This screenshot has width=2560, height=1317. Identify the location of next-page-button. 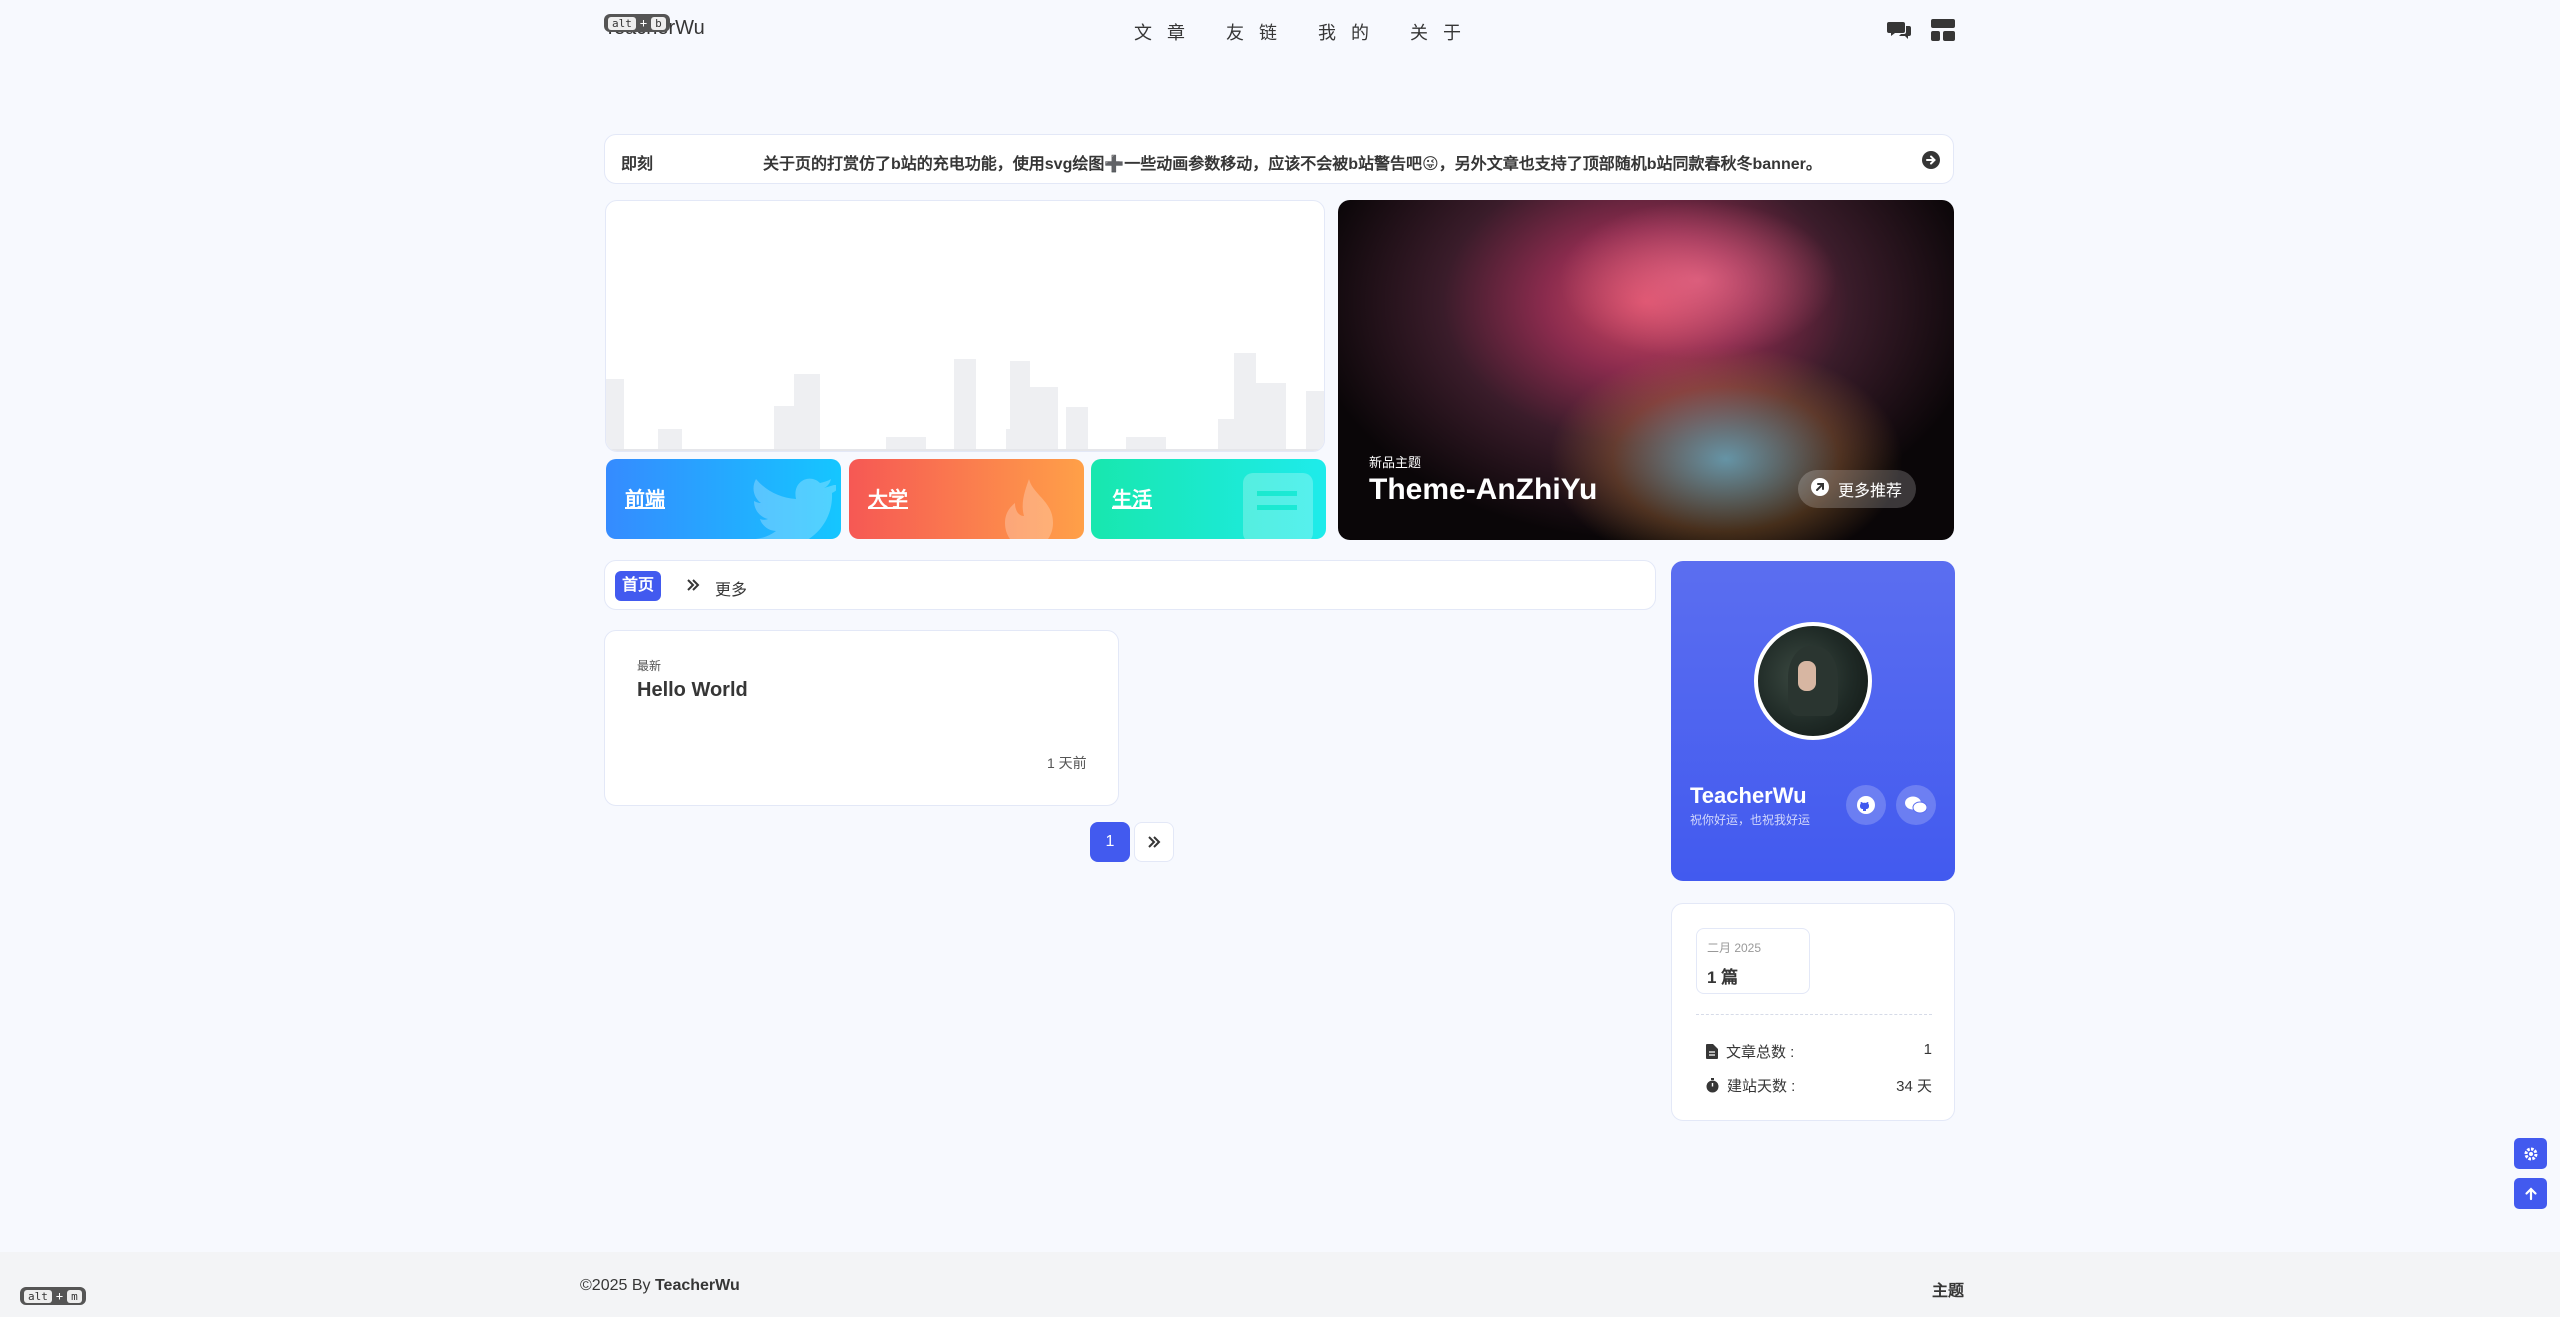
(1154, 842).